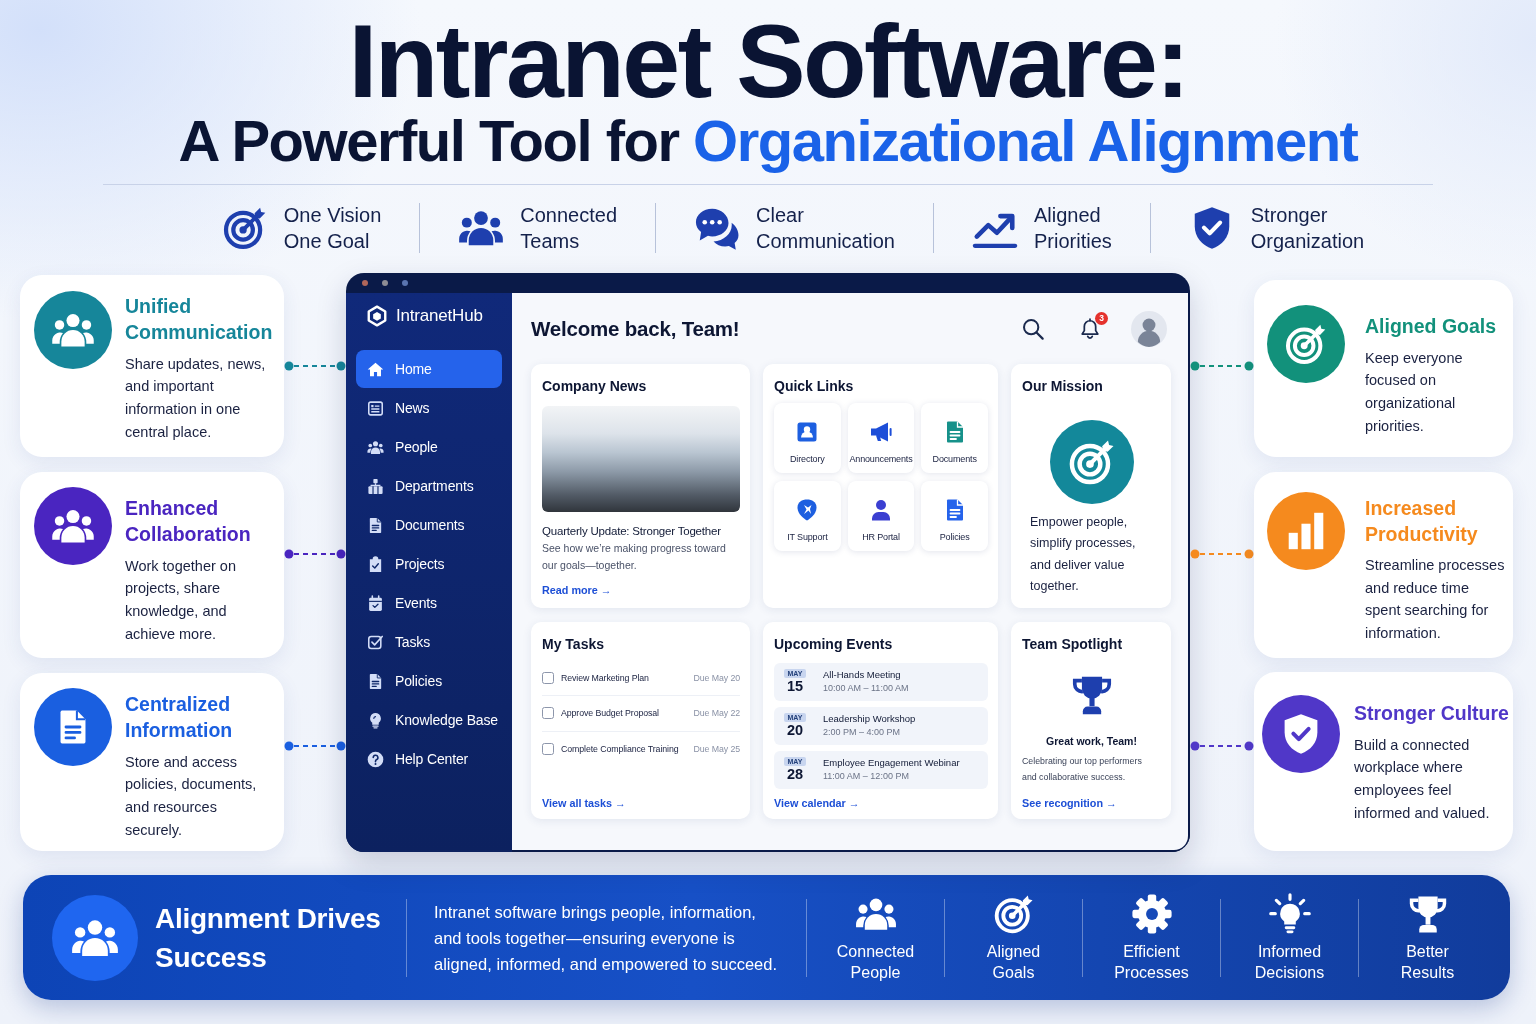 The image size is (1536, 1024). I want to click on mission-statement: Empower people, simplify processes, and deliver value together., so click(1083, 554).